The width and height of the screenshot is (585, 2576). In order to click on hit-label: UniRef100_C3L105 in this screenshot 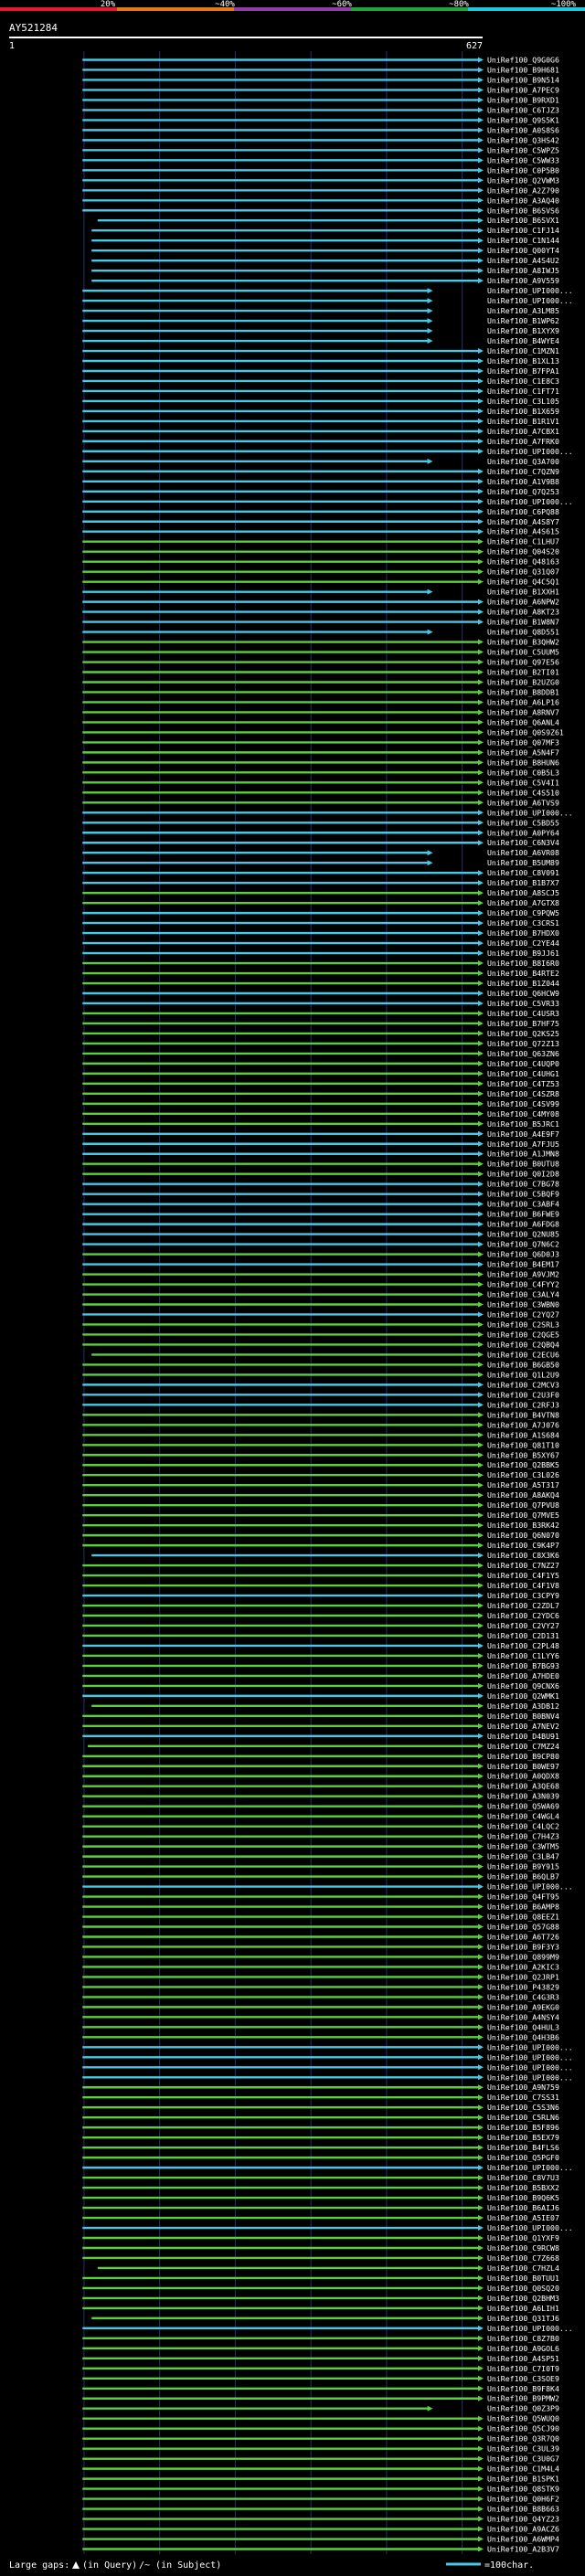, I will do `click(523, 401)`.